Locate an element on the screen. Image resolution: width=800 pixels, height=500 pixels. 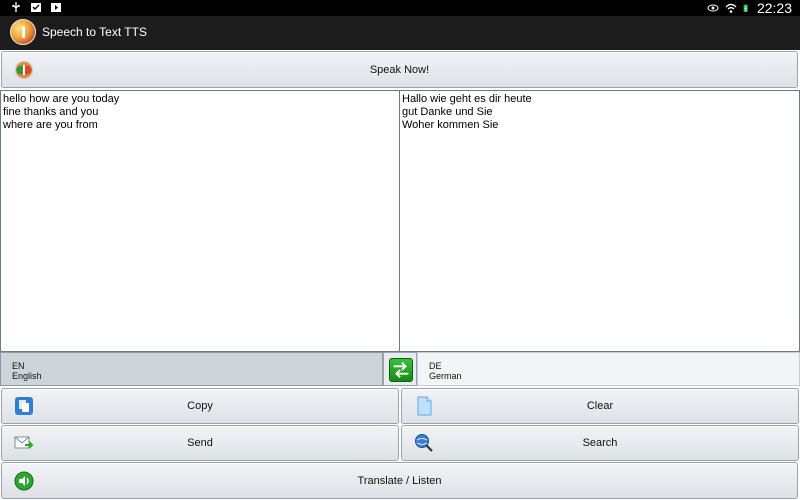
app-title: Speech to Text TTS is located at coordinates (94, 32).